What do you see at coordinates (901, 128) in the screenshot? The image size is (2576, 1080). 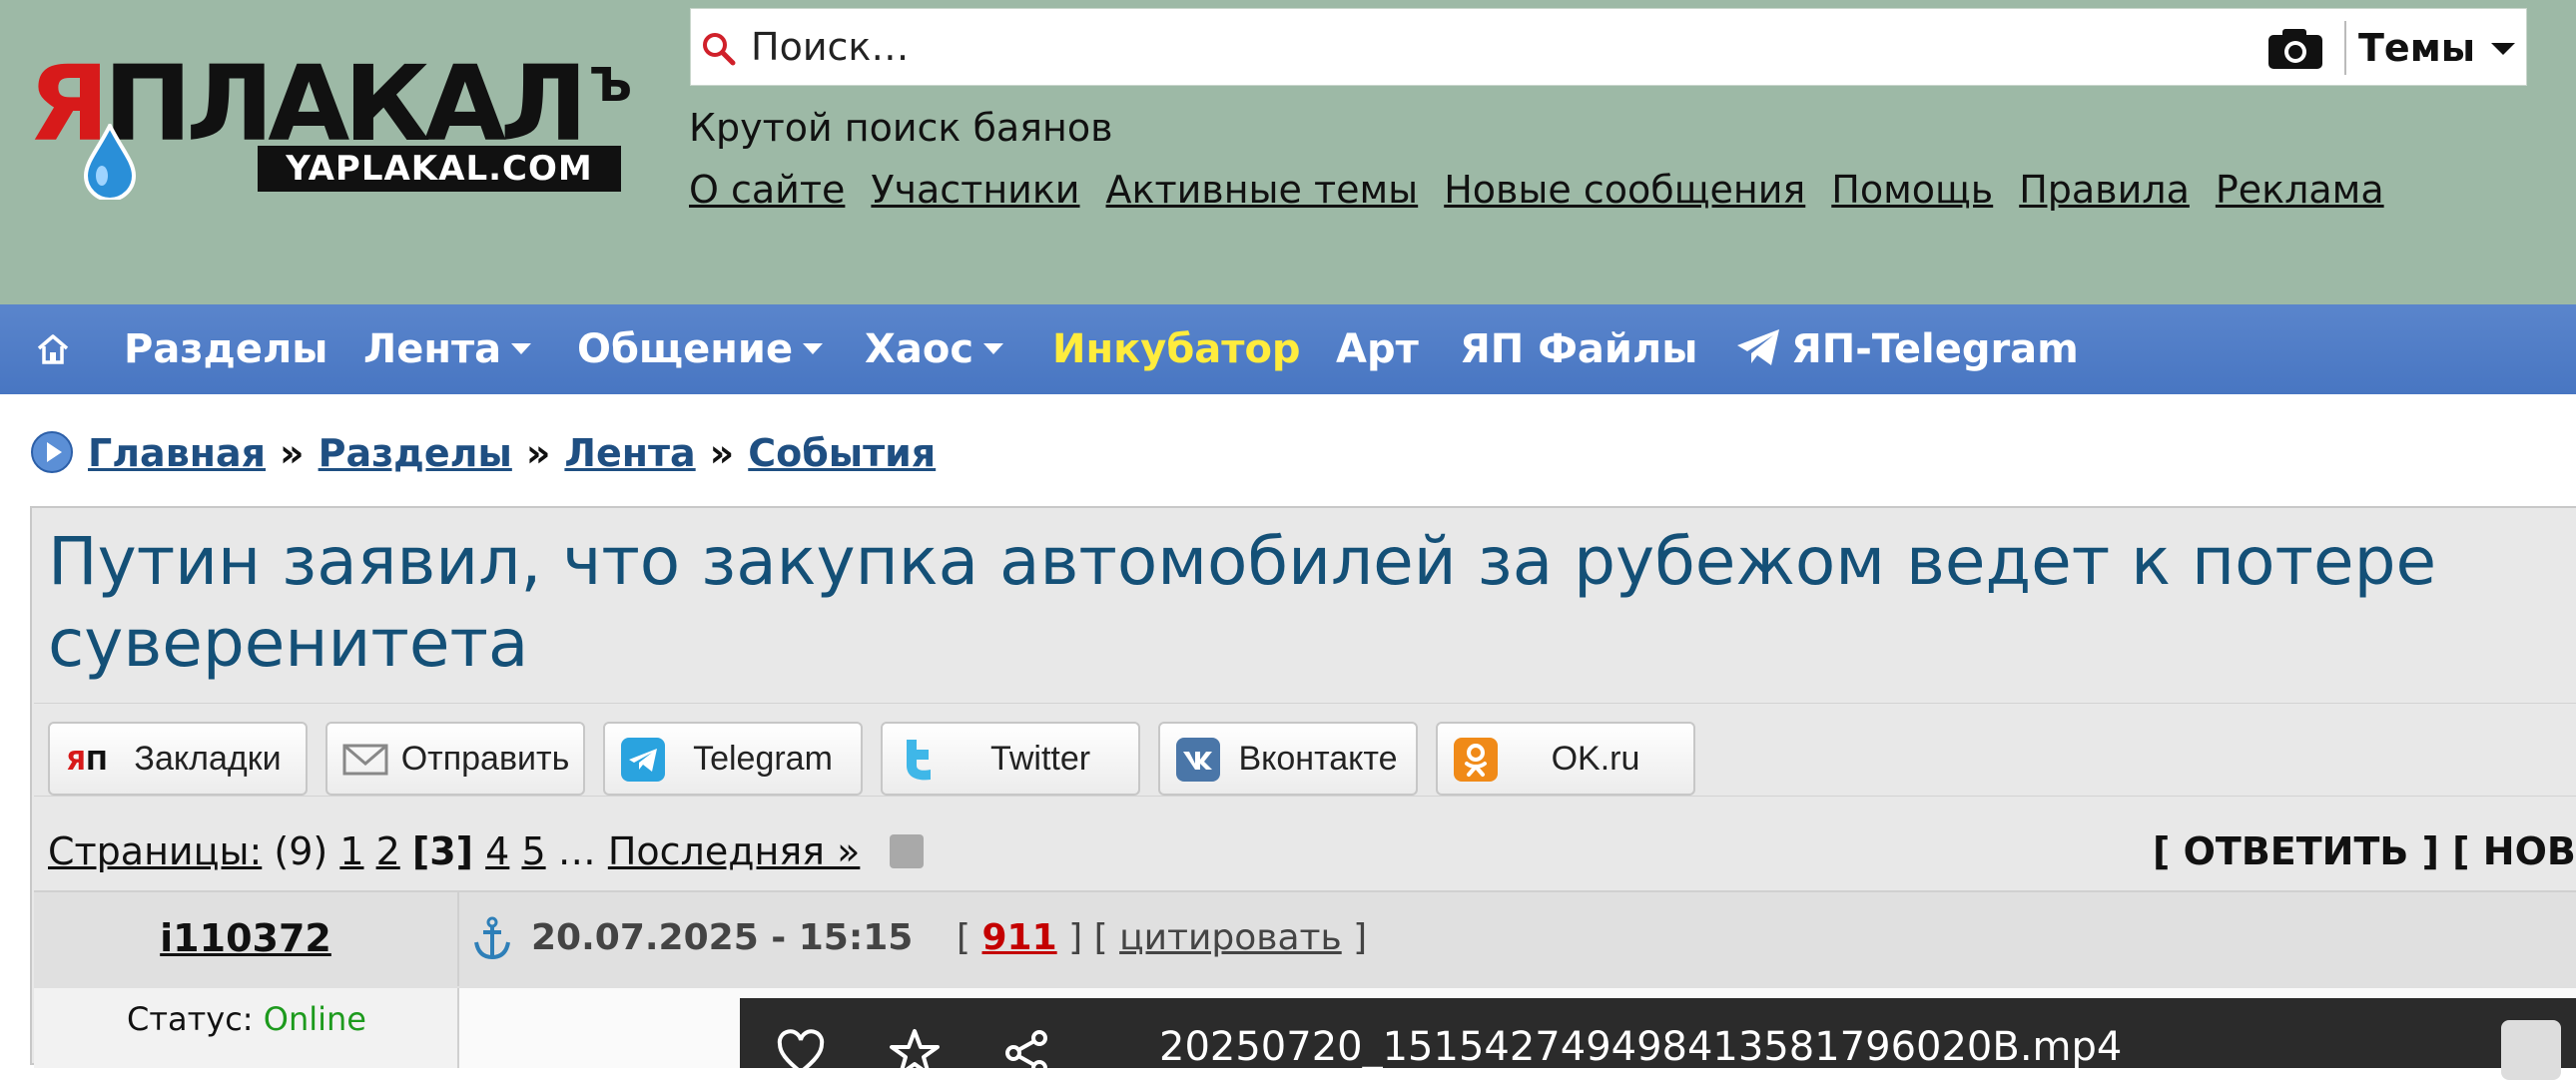 I see `site-subtitle: Крутой поиск баянов` at bounding box center [901, 128].